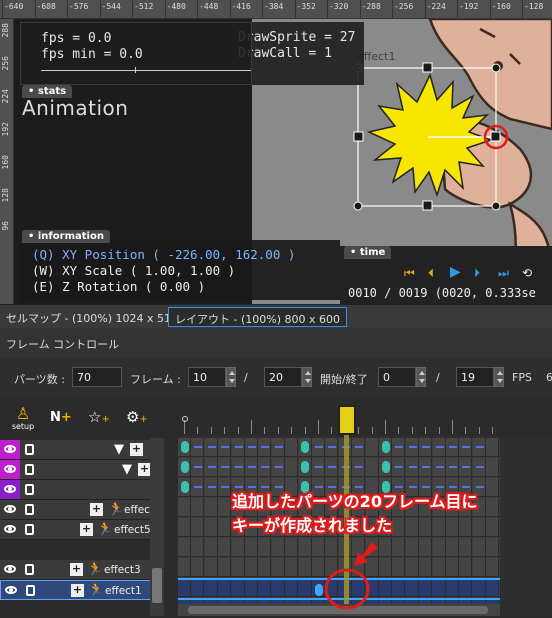  I want to click on setup-button: ♙ setup, so click(23, 420).